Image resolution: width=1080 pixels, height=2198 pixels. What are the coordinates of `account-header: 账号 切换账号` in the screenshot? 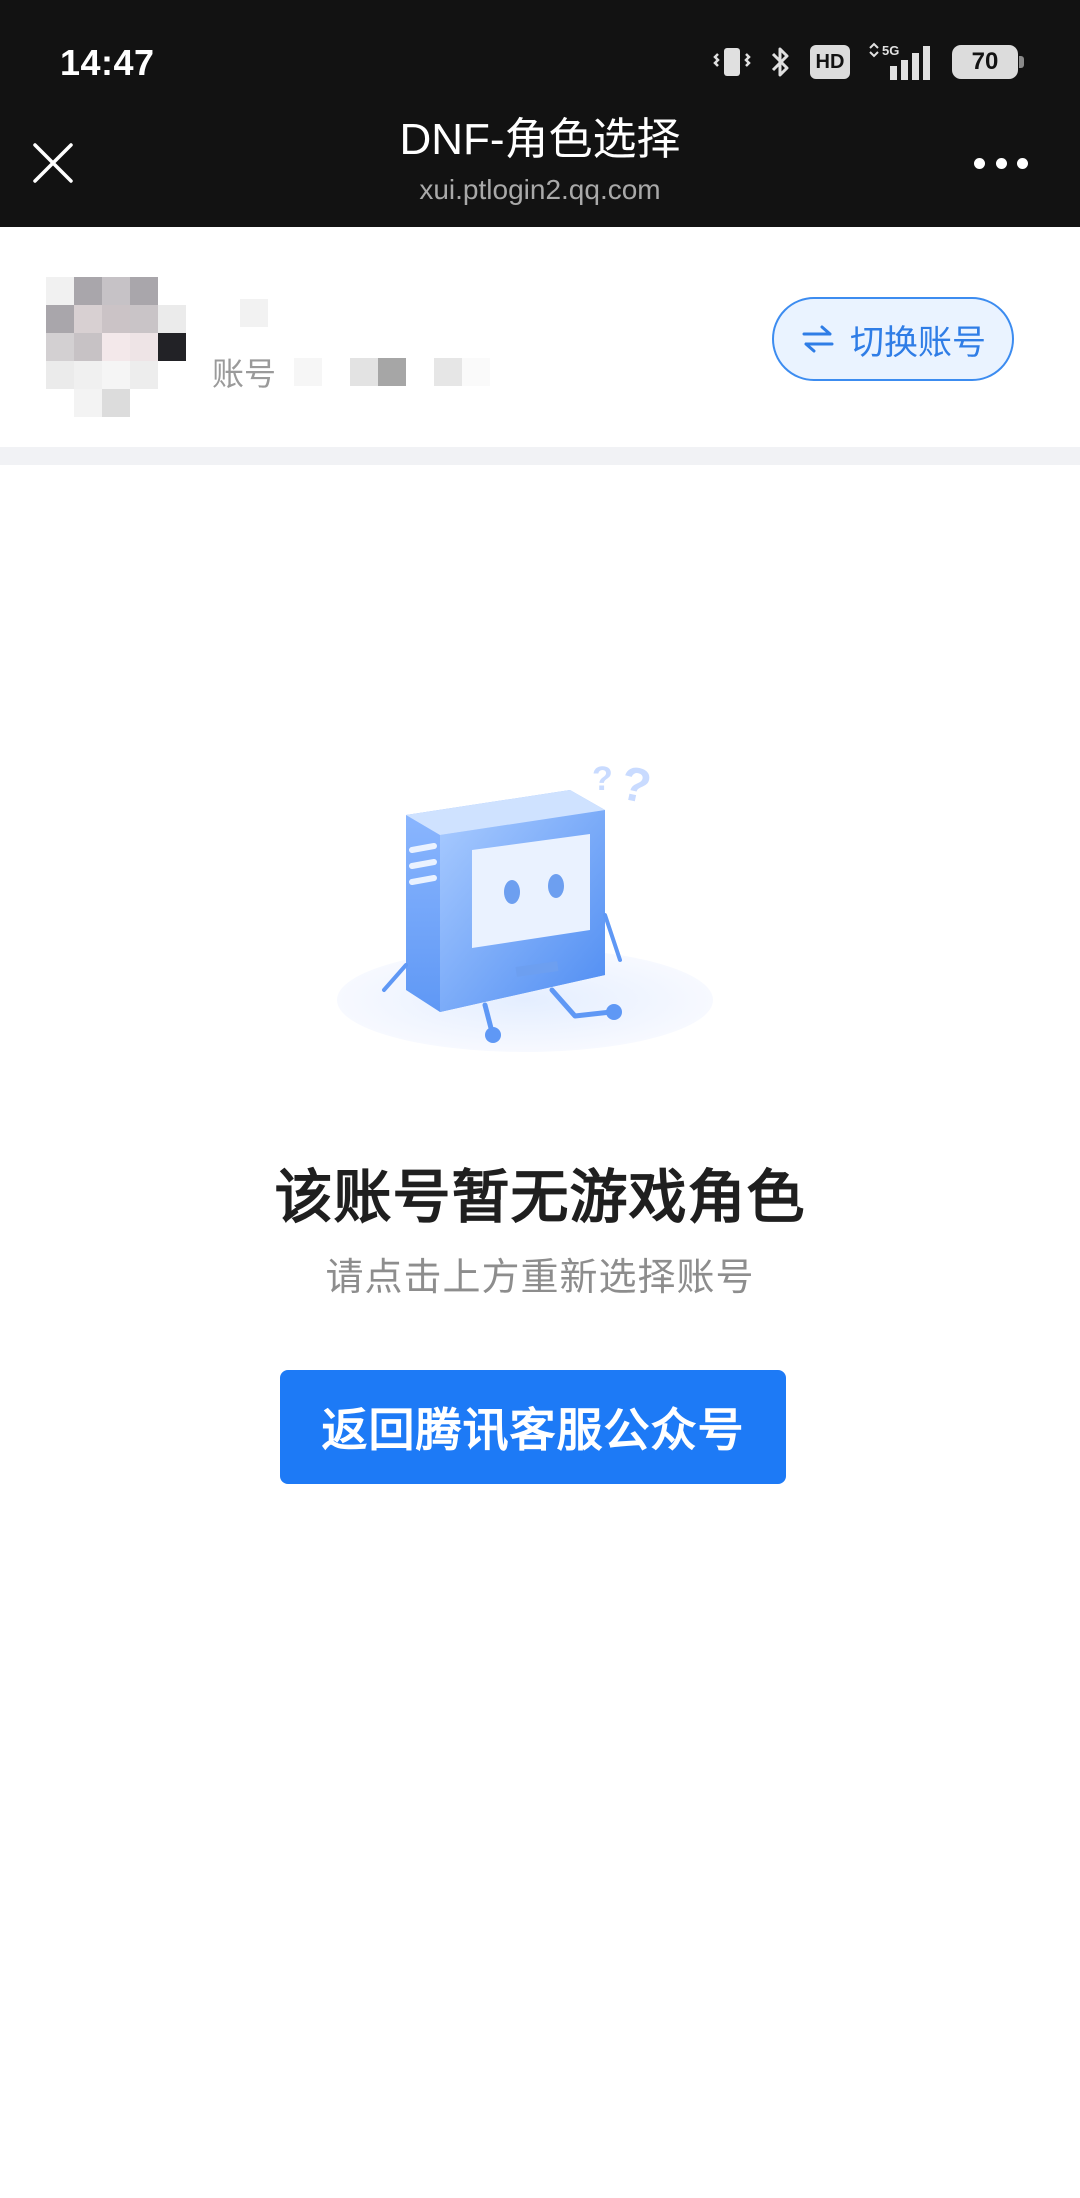 It's located at (540, 337).